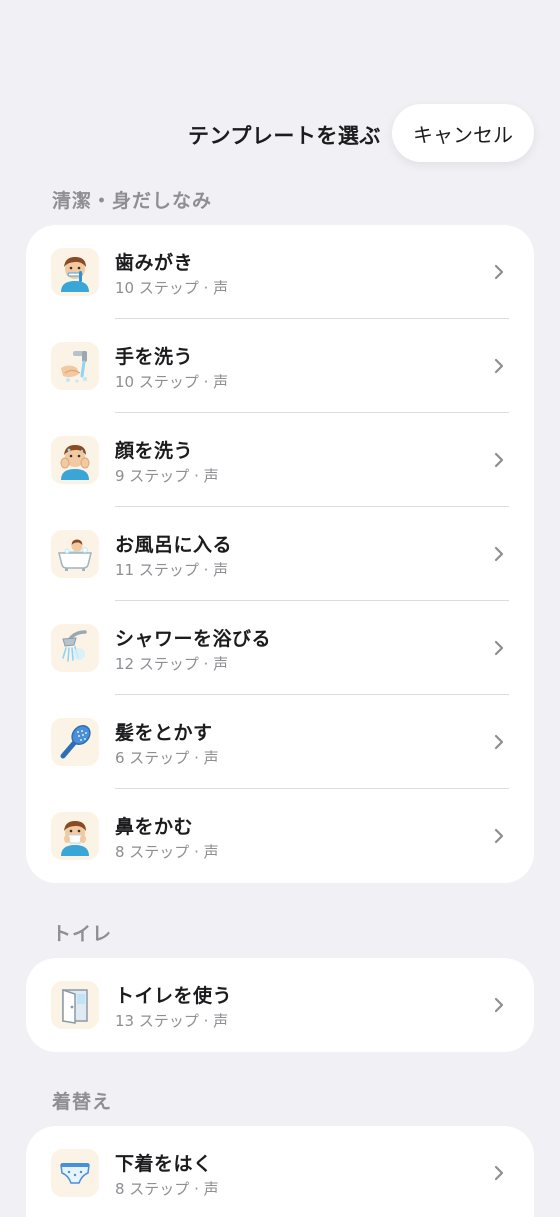  Describe the element at coordinates (280, 460) in the screenshot. I see `template-row-wash-face: 顔を洗う 9 ステップ · 声` at that location.